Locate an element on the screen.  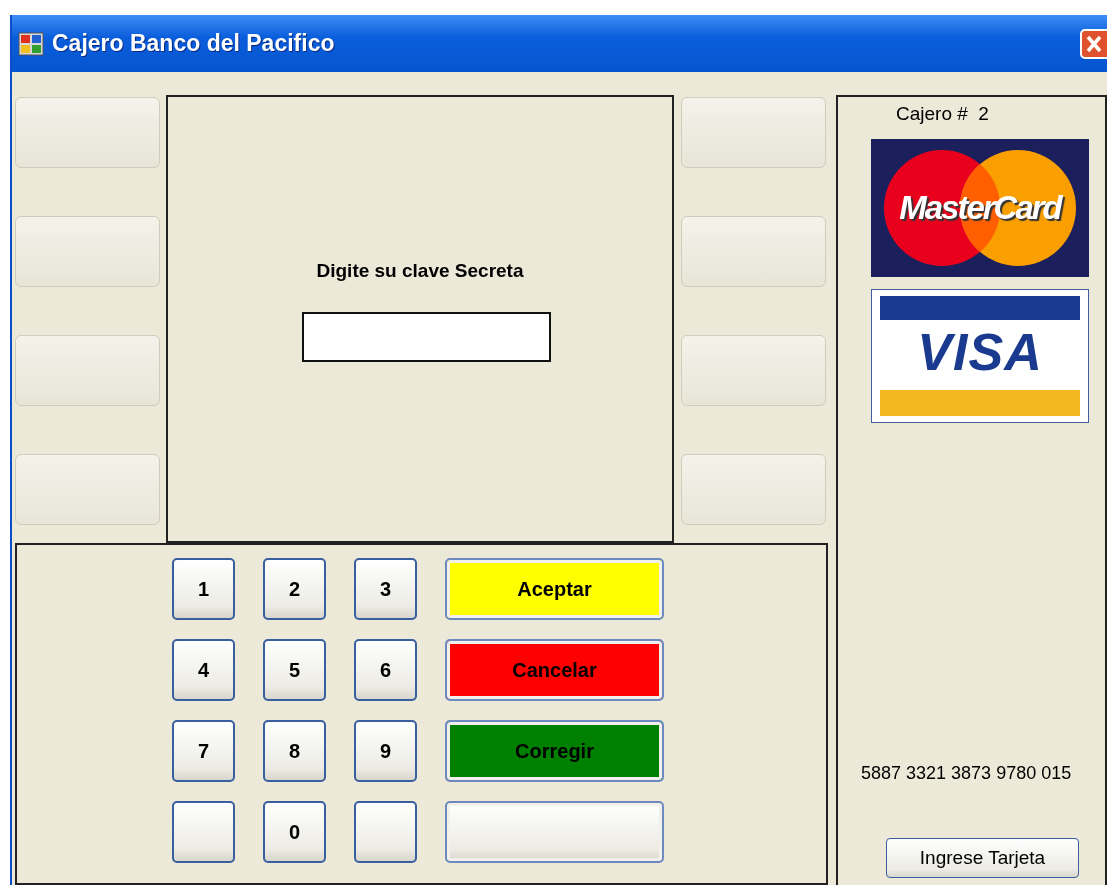
window-title: Cajero Banco del Pacifico is located at coordinates (193, 43).